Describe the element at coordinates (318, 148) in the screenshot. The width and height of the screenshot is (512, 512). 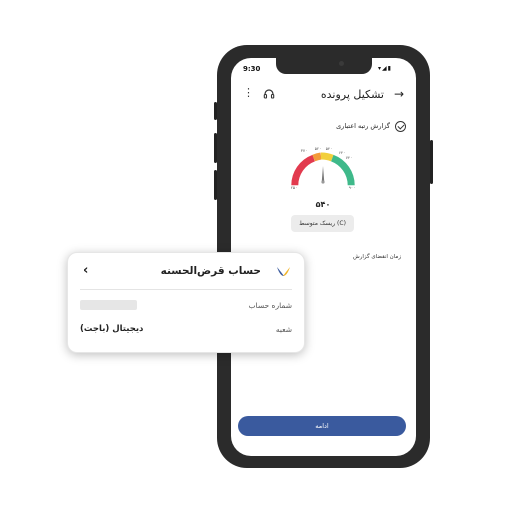
I see `gauge-tick-520: ۵۲۰` at that location.